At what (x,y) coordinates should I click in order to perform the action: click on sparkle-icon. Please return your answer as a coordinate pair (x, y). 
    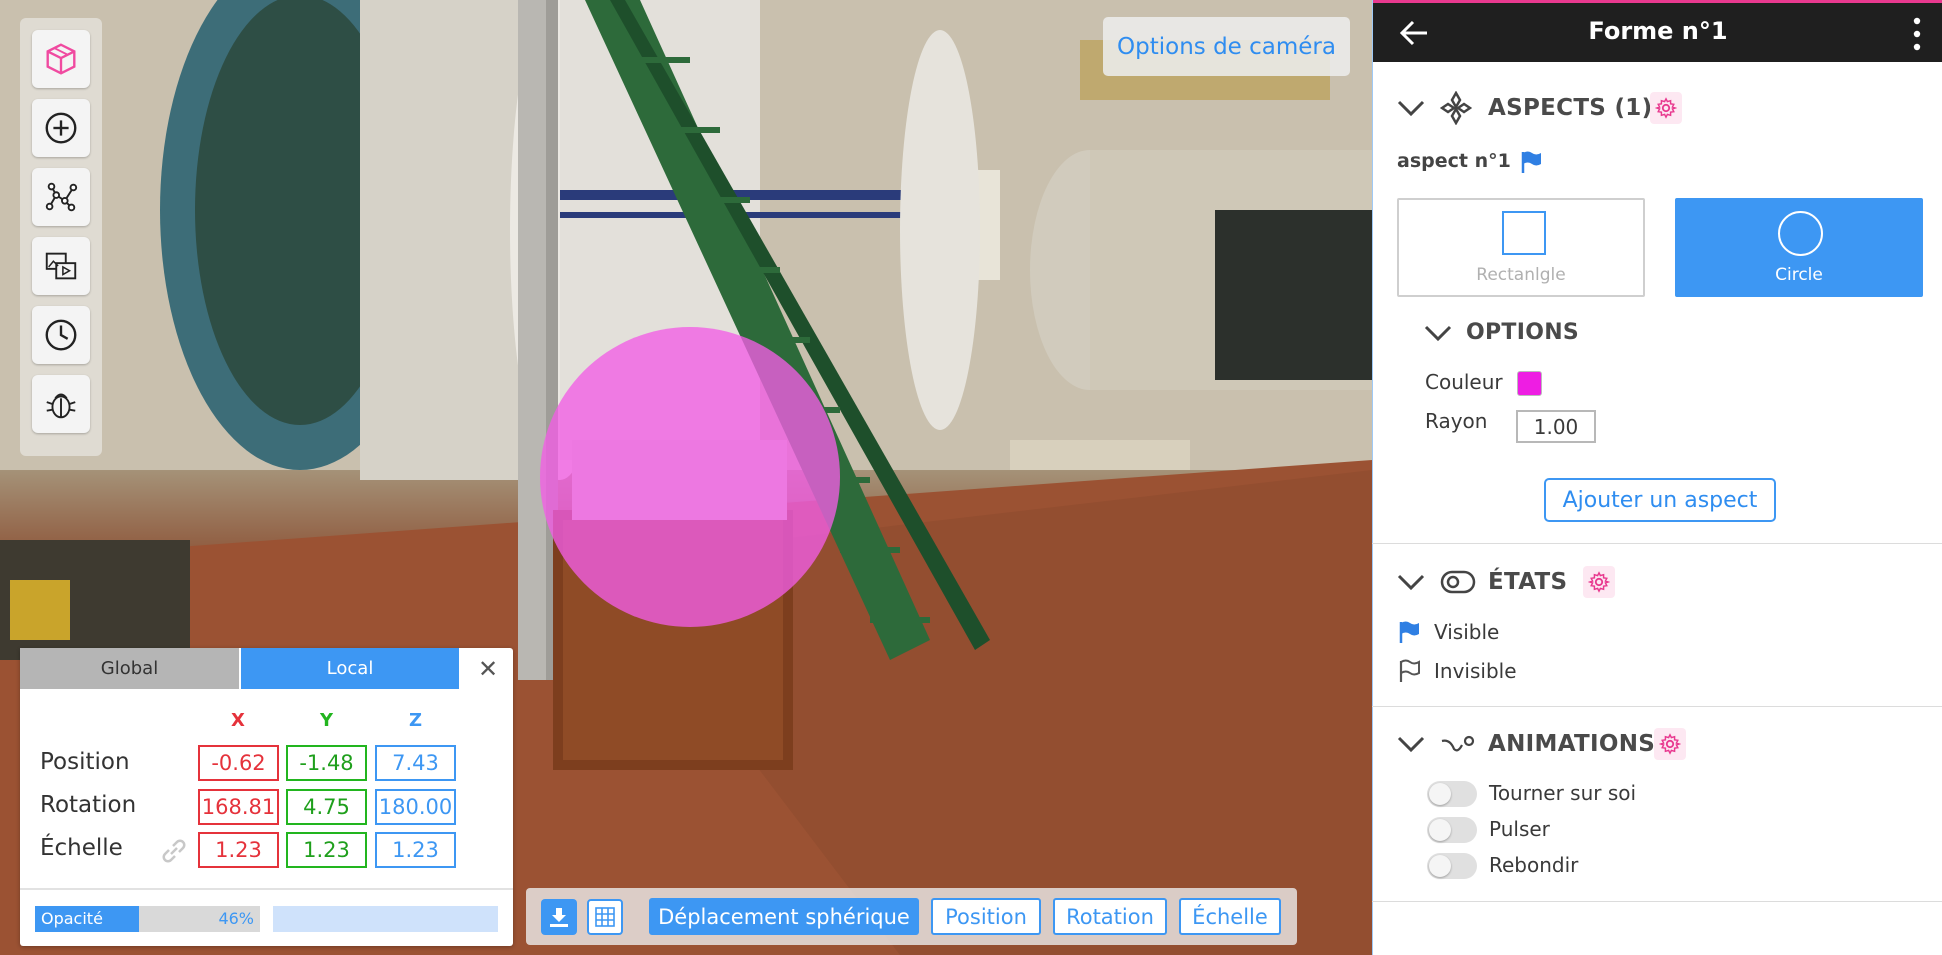
    Looking at the image, I should click on (1456, 108).